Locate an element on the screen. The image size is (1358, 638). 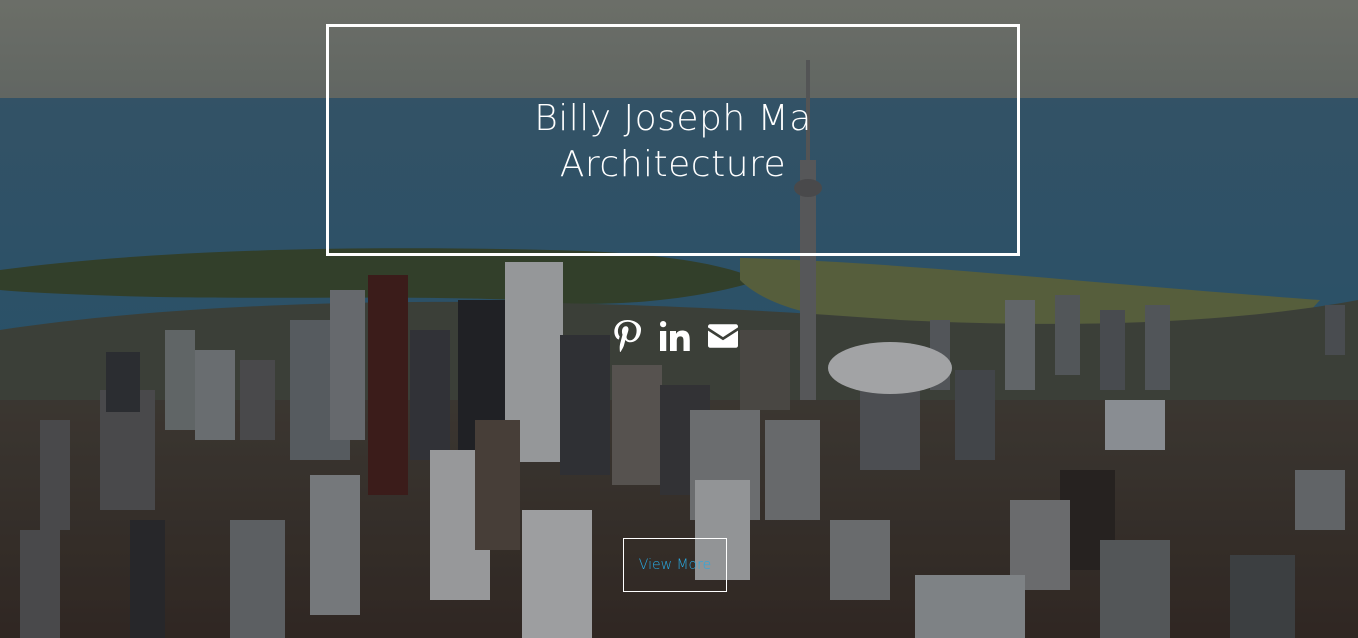
site-title: Billy Joseph Ma Architecture is located at coordinates (673, 142).